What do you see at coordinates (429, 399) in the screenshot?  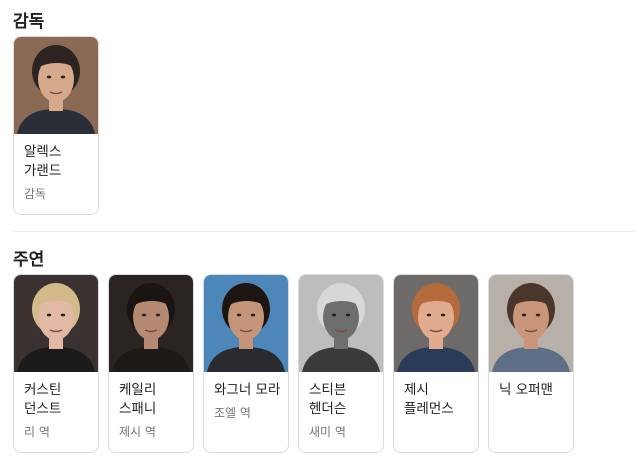 I see `person-name: 제시 플레먼스` at bounding box center [429, 399].